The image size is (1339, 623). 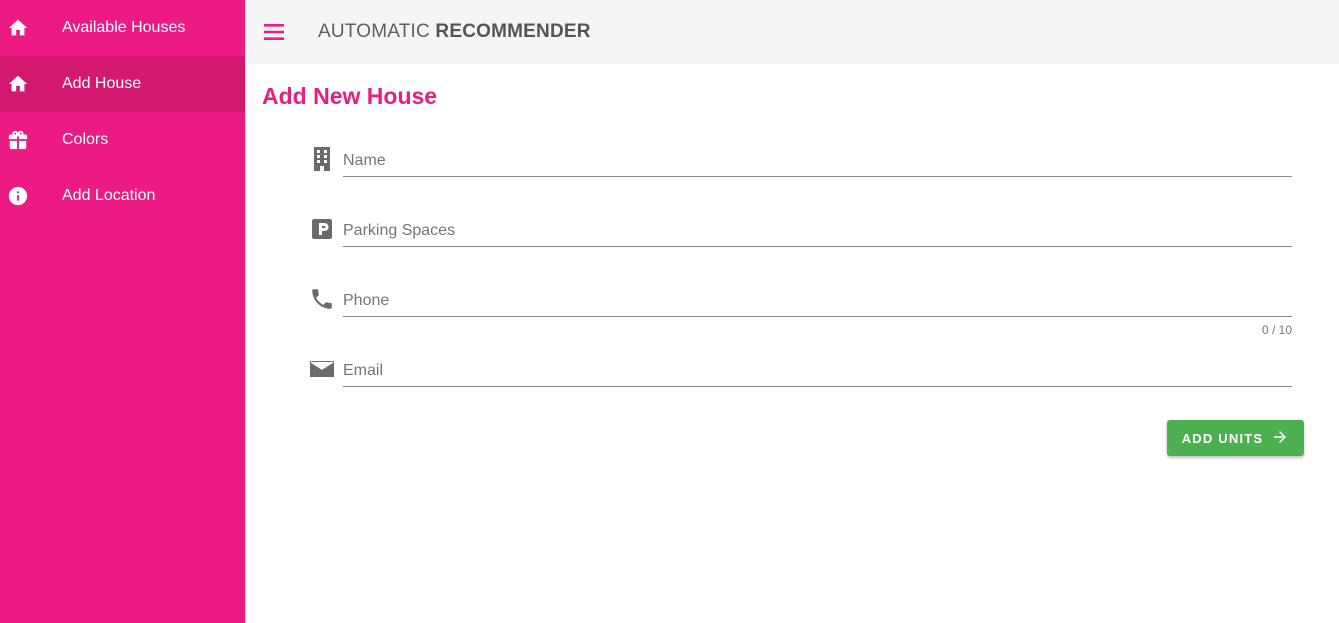 I want to click on add-units-button: ADD UNITS, so click(x=1235, y=438).